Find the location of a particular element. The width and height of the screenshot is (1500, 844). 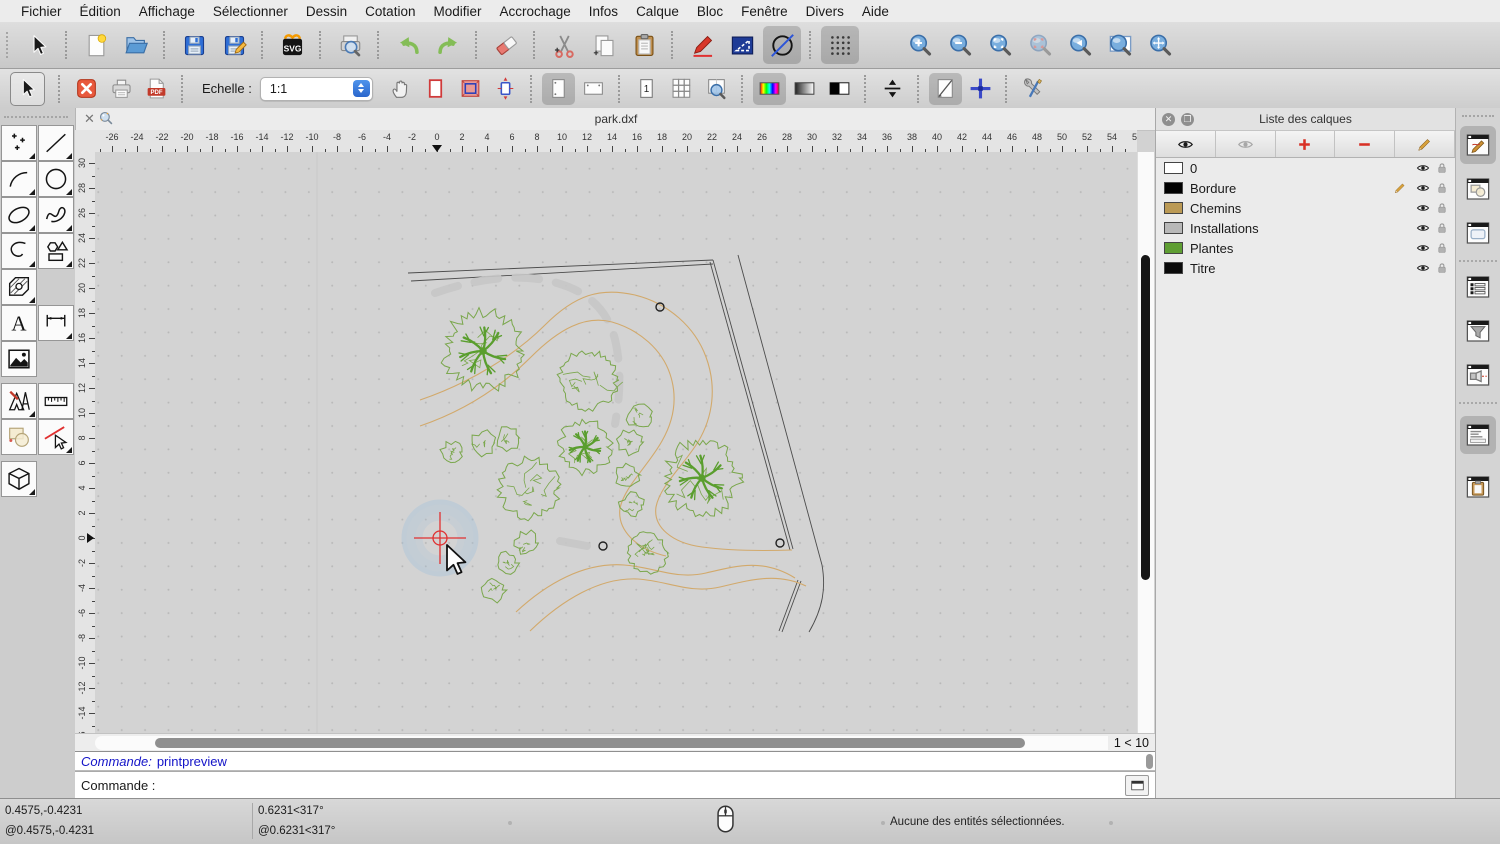

vertical-scrollbar-thumb is located at coordinates (1145, 417).